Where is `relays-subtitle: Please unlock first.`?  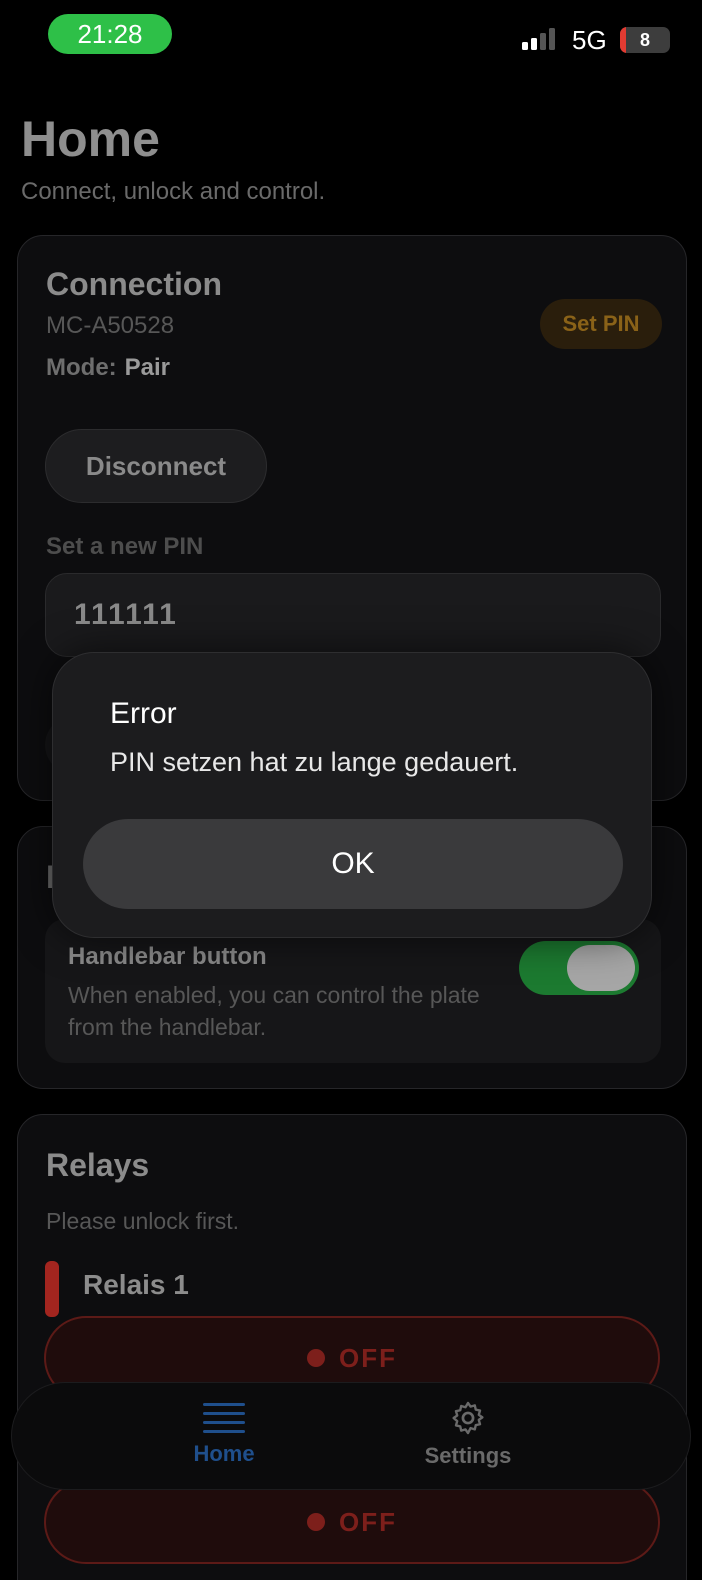
relays-subtitle: Please unlock first. is located at coordinates (143, 1221).